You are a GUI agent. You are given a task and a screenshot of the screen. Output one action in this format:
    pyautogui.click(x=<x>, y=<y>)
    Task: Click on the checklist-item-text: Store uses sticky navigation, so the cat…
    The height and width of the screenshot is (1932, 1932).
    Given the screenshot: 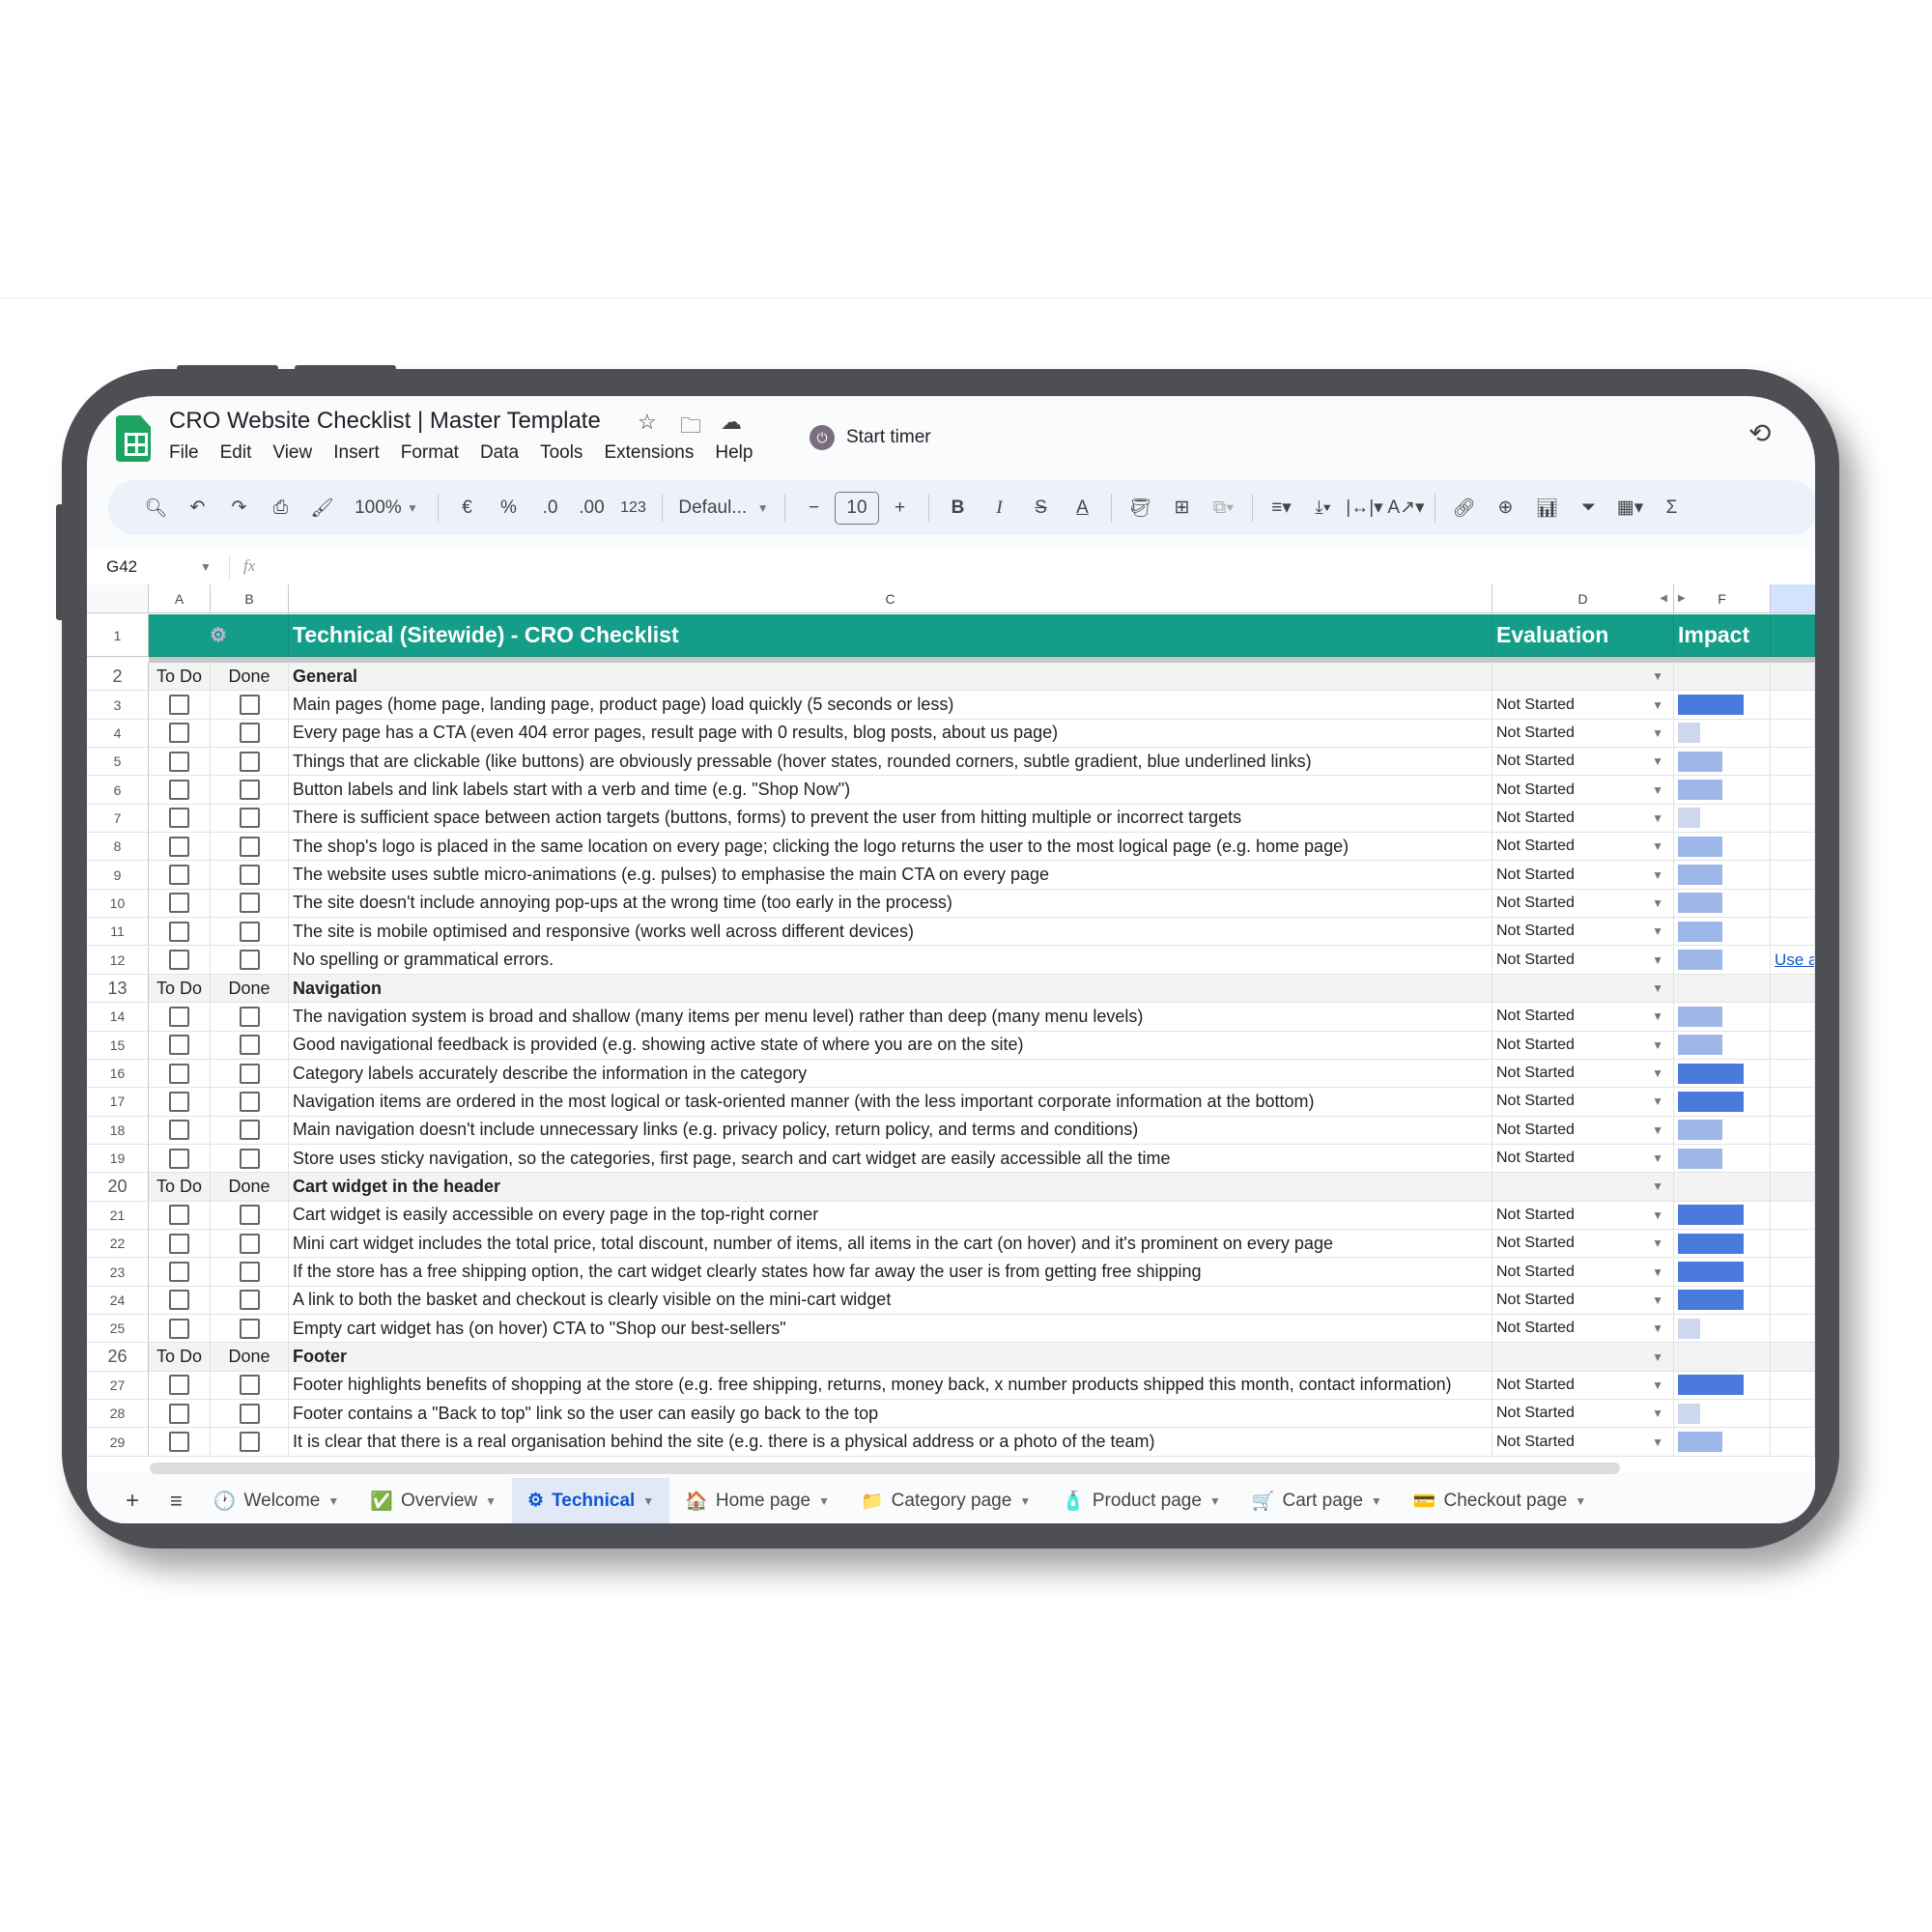 What is the action you would take?
    pyautogui.click(x=890, y=1159)
    